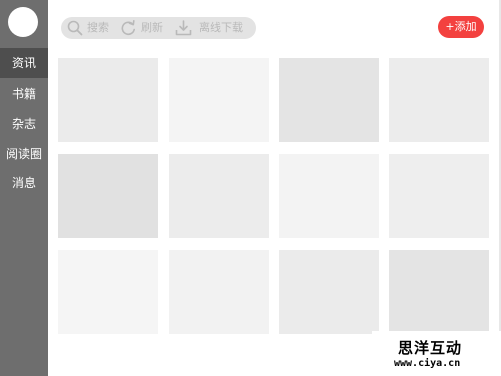  I want to click on search-icon, so click(75, 28).